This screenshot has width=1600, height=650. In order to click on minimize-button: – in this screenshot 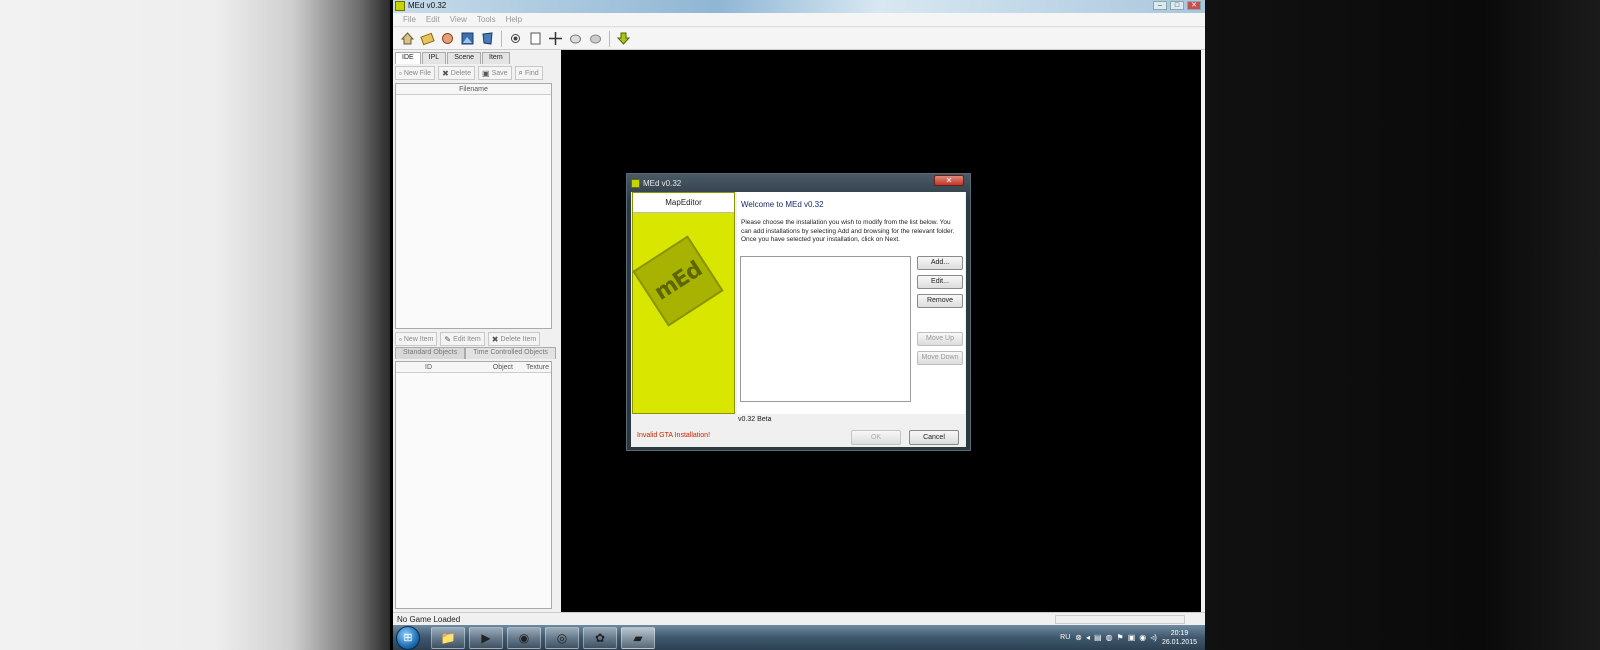, I will do `click(1160, 5)`.